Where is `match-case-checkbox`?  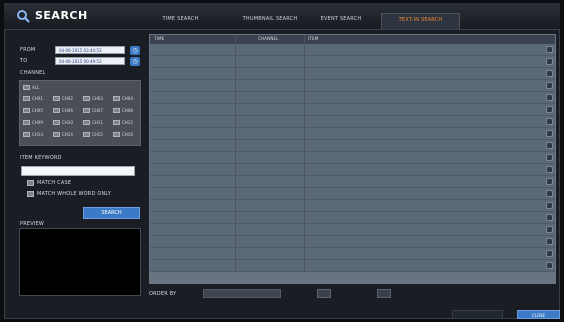
match-case-checkbox is located at coordinates (30, 183).